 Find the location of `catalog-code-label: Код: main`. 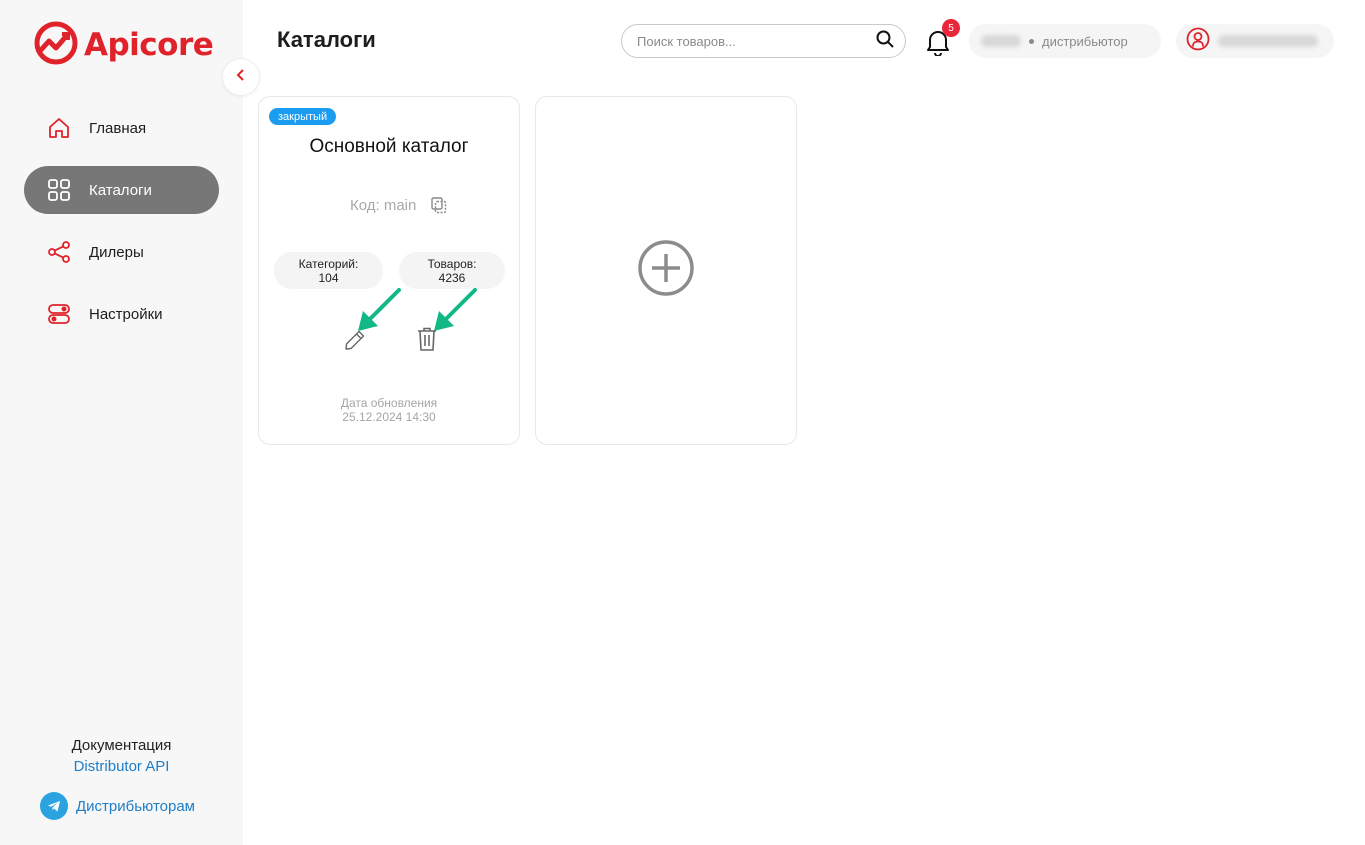

catalog-code-label: Код: main is located at coordinates (383, 205).